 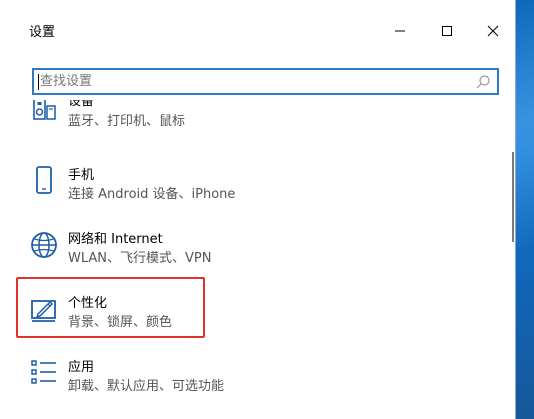 What do you see at coordinates (483, 82) in the screenshot?
I see `search-icon` at bounding box center [483, 82].